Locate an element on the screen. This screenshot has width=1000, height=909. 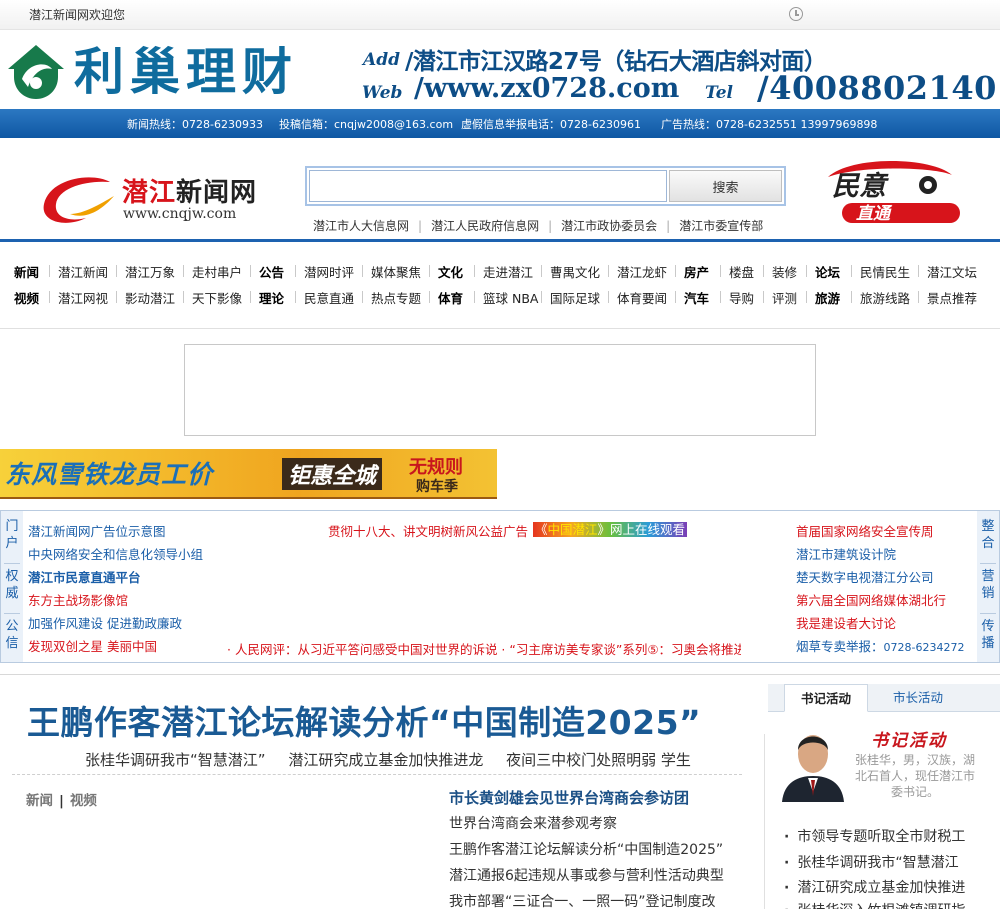
nav-item: 影动潜江 is located at coordinates (150, 297).